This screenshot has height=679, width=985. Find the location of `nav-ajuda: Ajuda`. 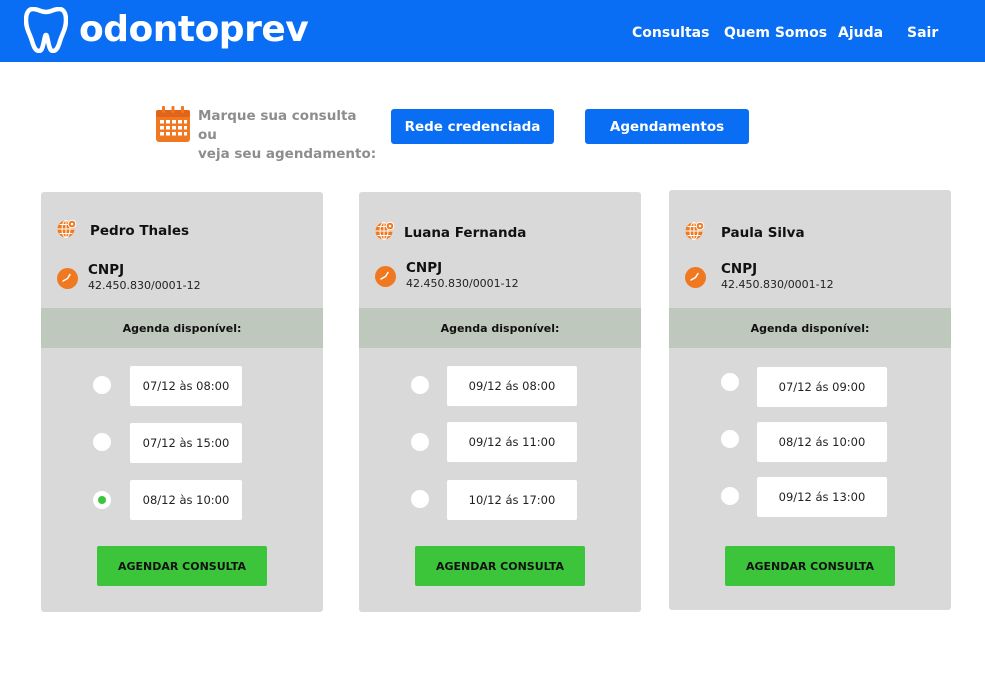

nav-ajuda: Ajuda is located at coordinates (860, 33).